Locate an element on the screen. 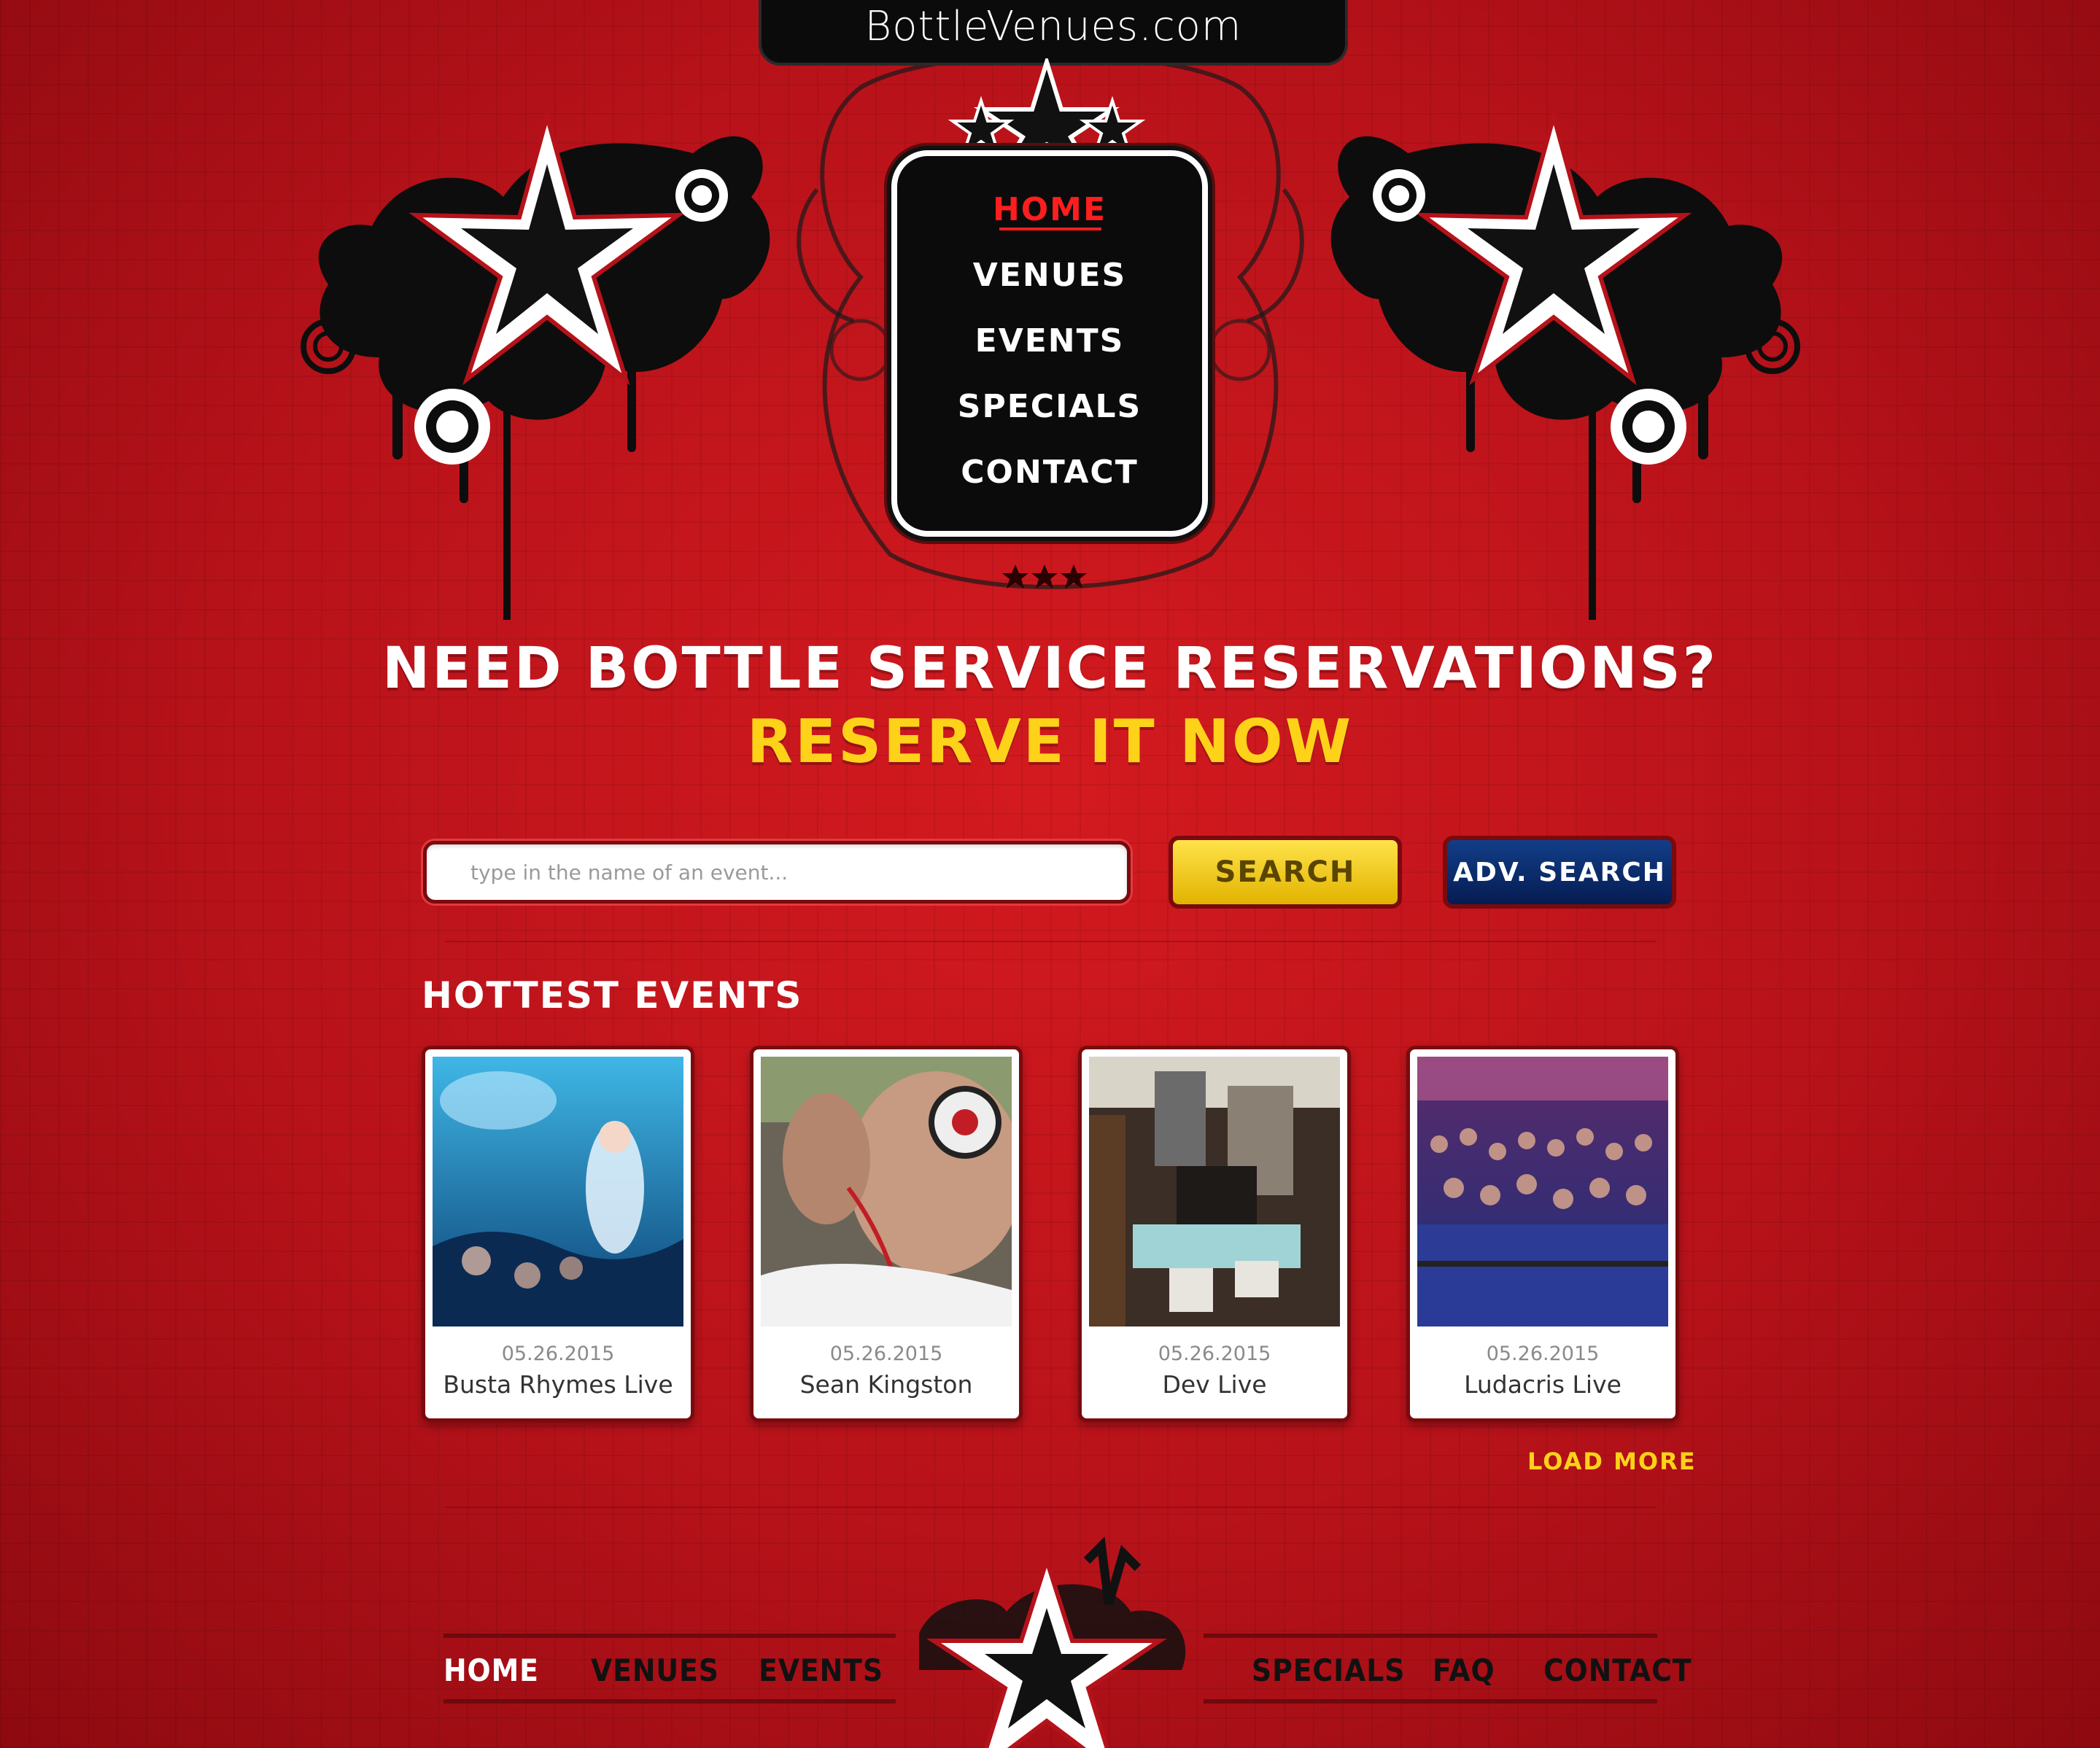 This screenshot has width=2100, height=1748. footer-specials-link: SPECIALS is located at coordinates (1328, 1670).